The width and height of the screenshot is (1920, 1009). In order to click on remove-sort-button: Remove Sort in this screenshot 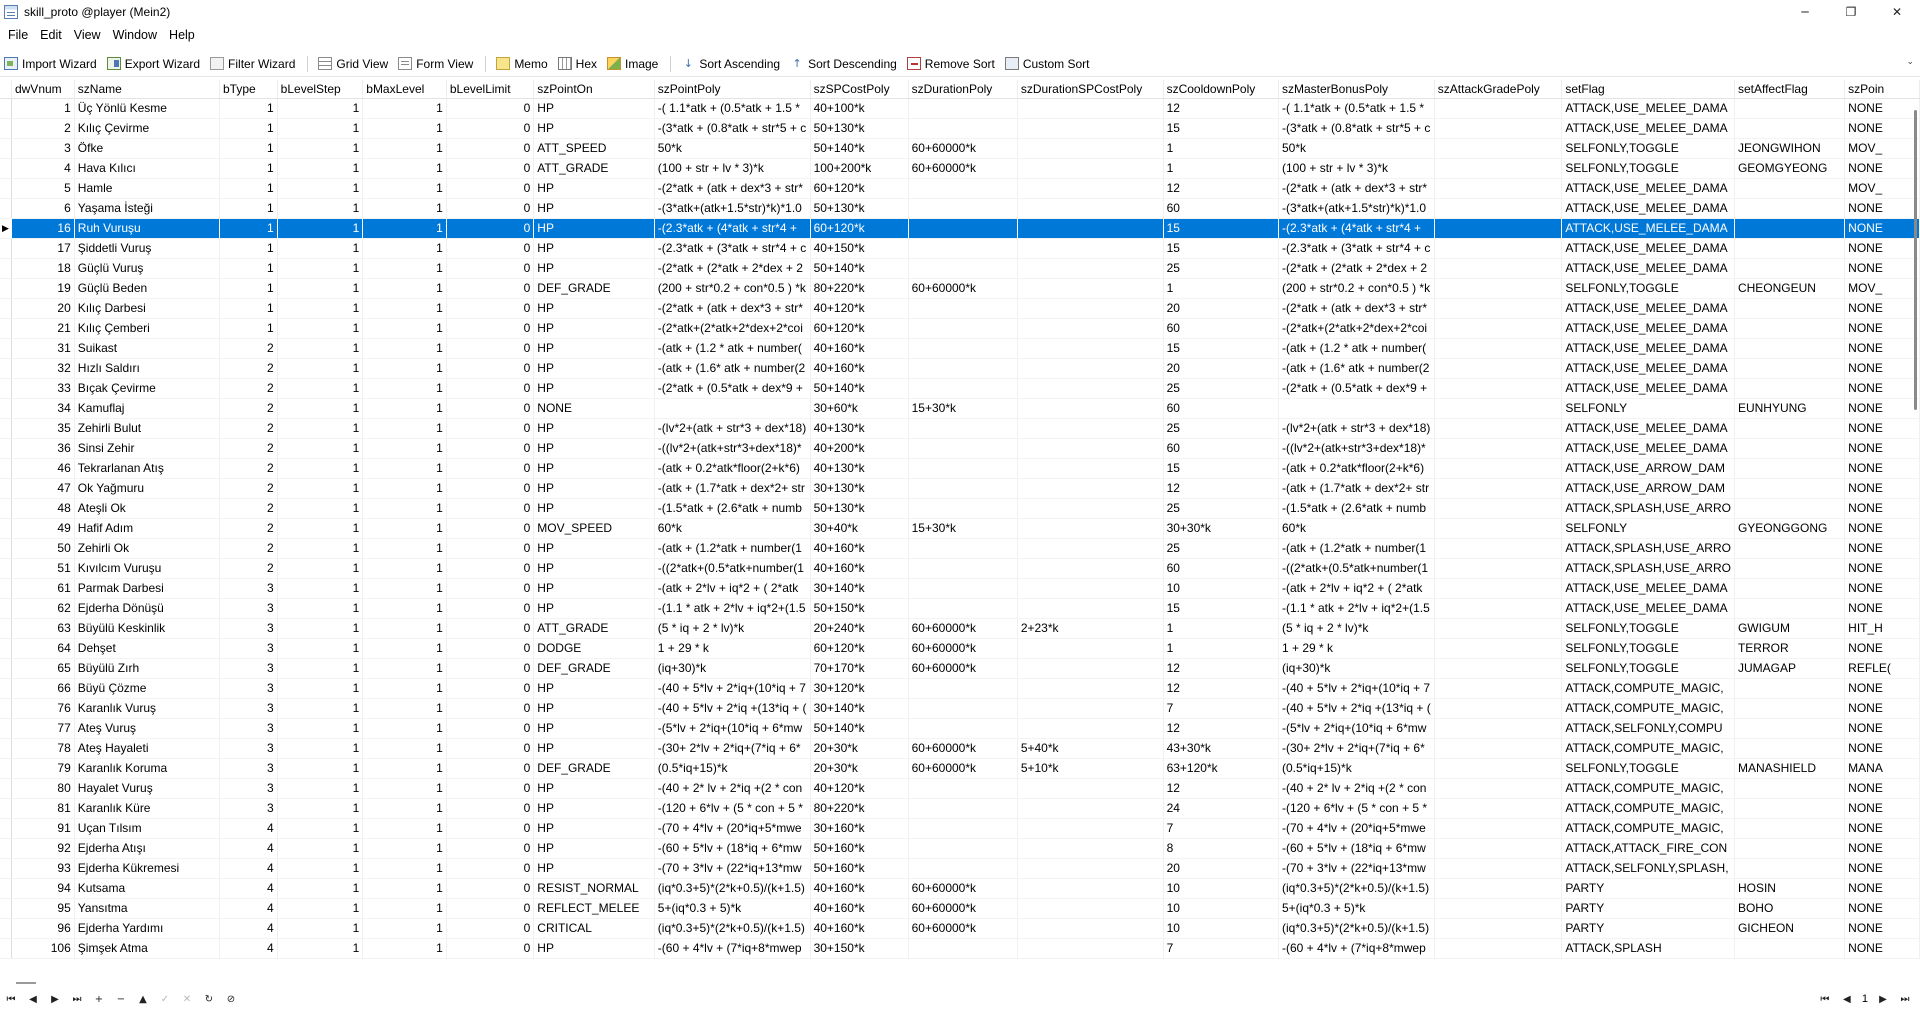, I will do `click(951, 64)`.